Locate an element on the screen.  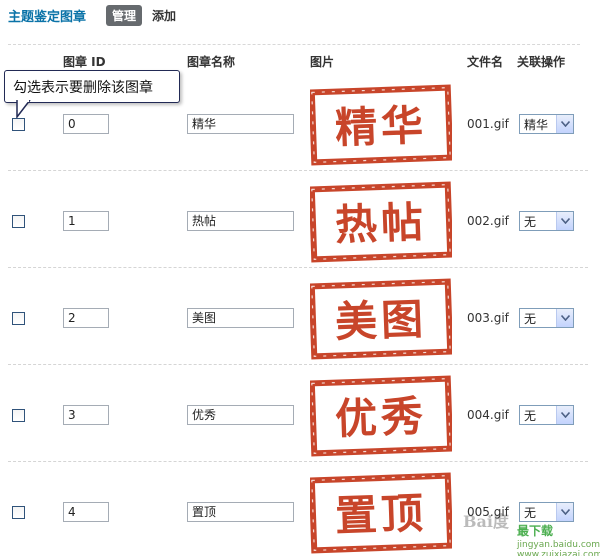
stamp-name-input: 美图 is located at coordinates (240, 318).